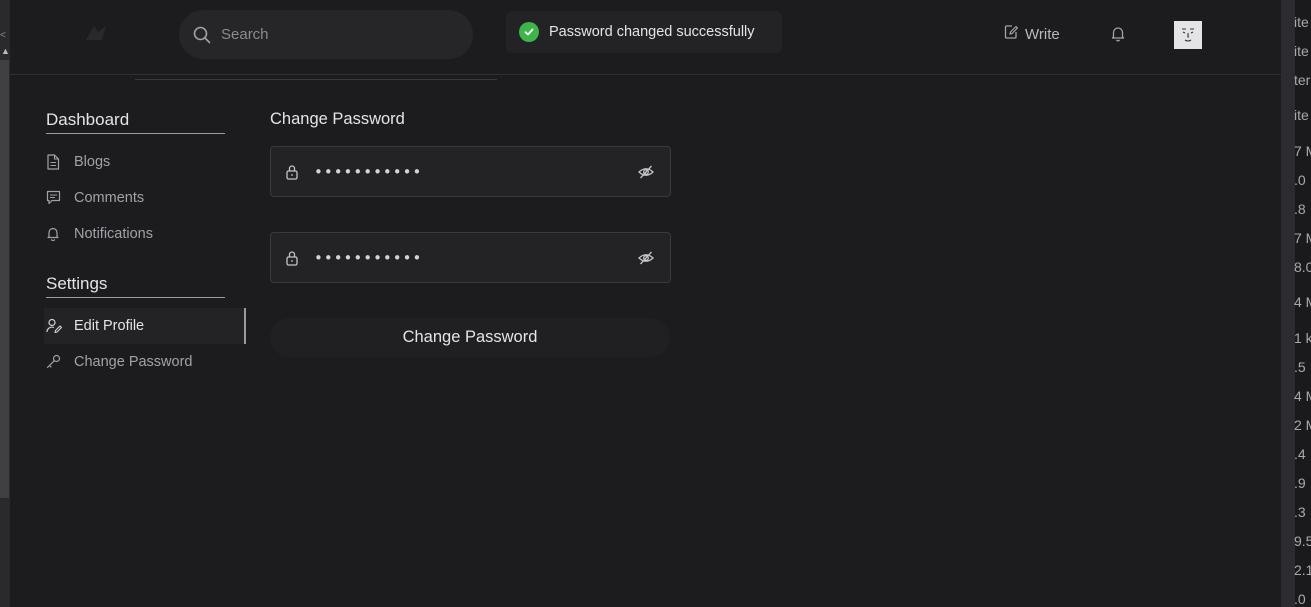 The height and width of the screenshot is (607, 1311). I want to click on sidebar-item-label: Edit Profile, so click(109, 326).